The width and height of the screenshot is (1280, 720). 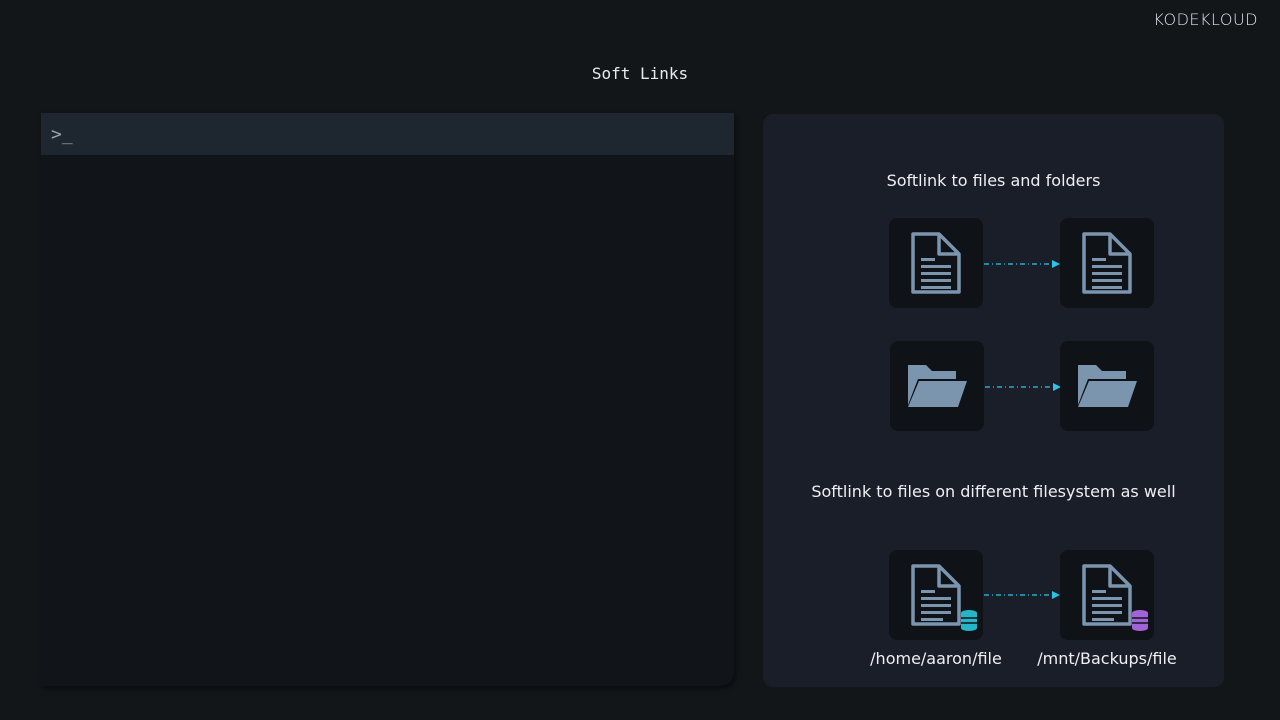 I want to click on kodekloud-logo: KODEKLOUD, so click(x=1205, y=19).